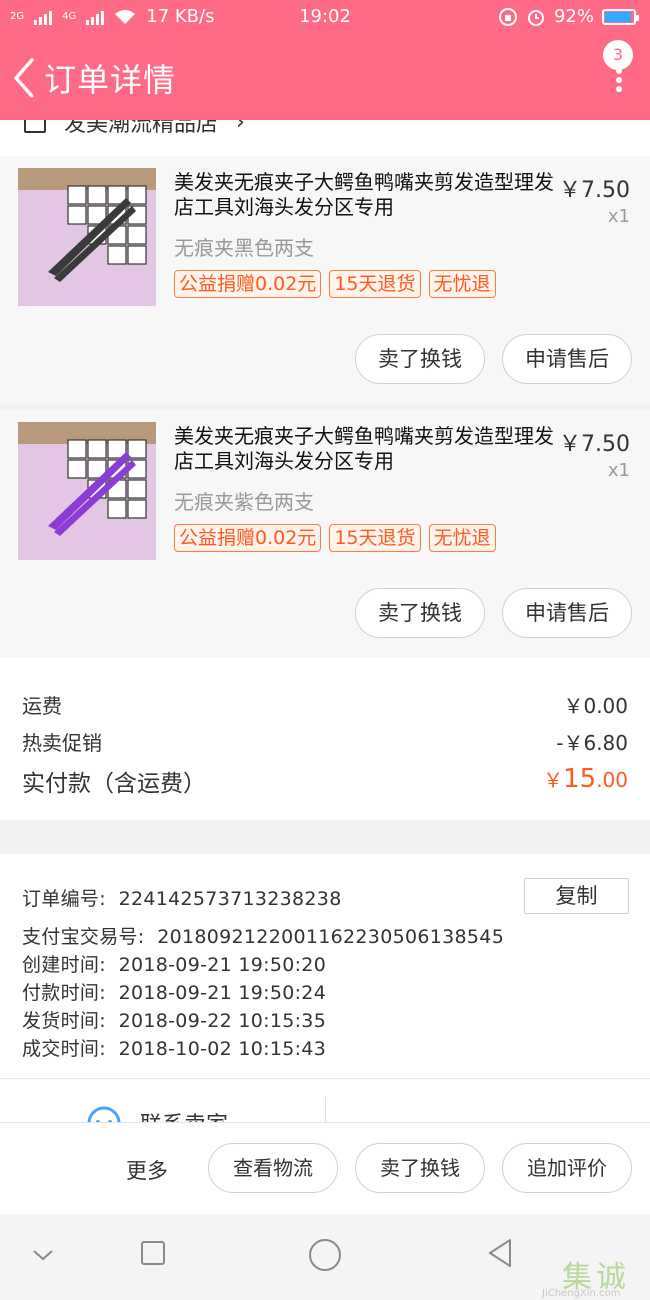 The height and width of the screenshot is (1300, 650). I want to click on total-decimal: .00, so click(612, 780).